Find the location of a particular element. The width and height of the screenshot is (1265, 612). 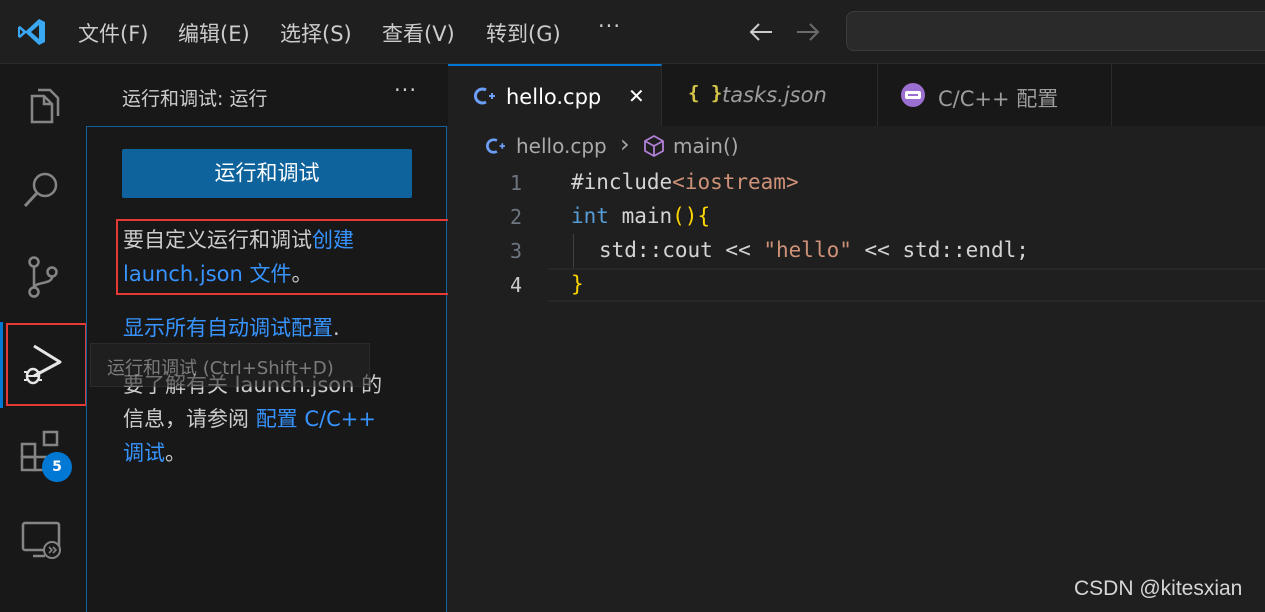

token-statement: std::cout << is located at coordinates (681, 250).